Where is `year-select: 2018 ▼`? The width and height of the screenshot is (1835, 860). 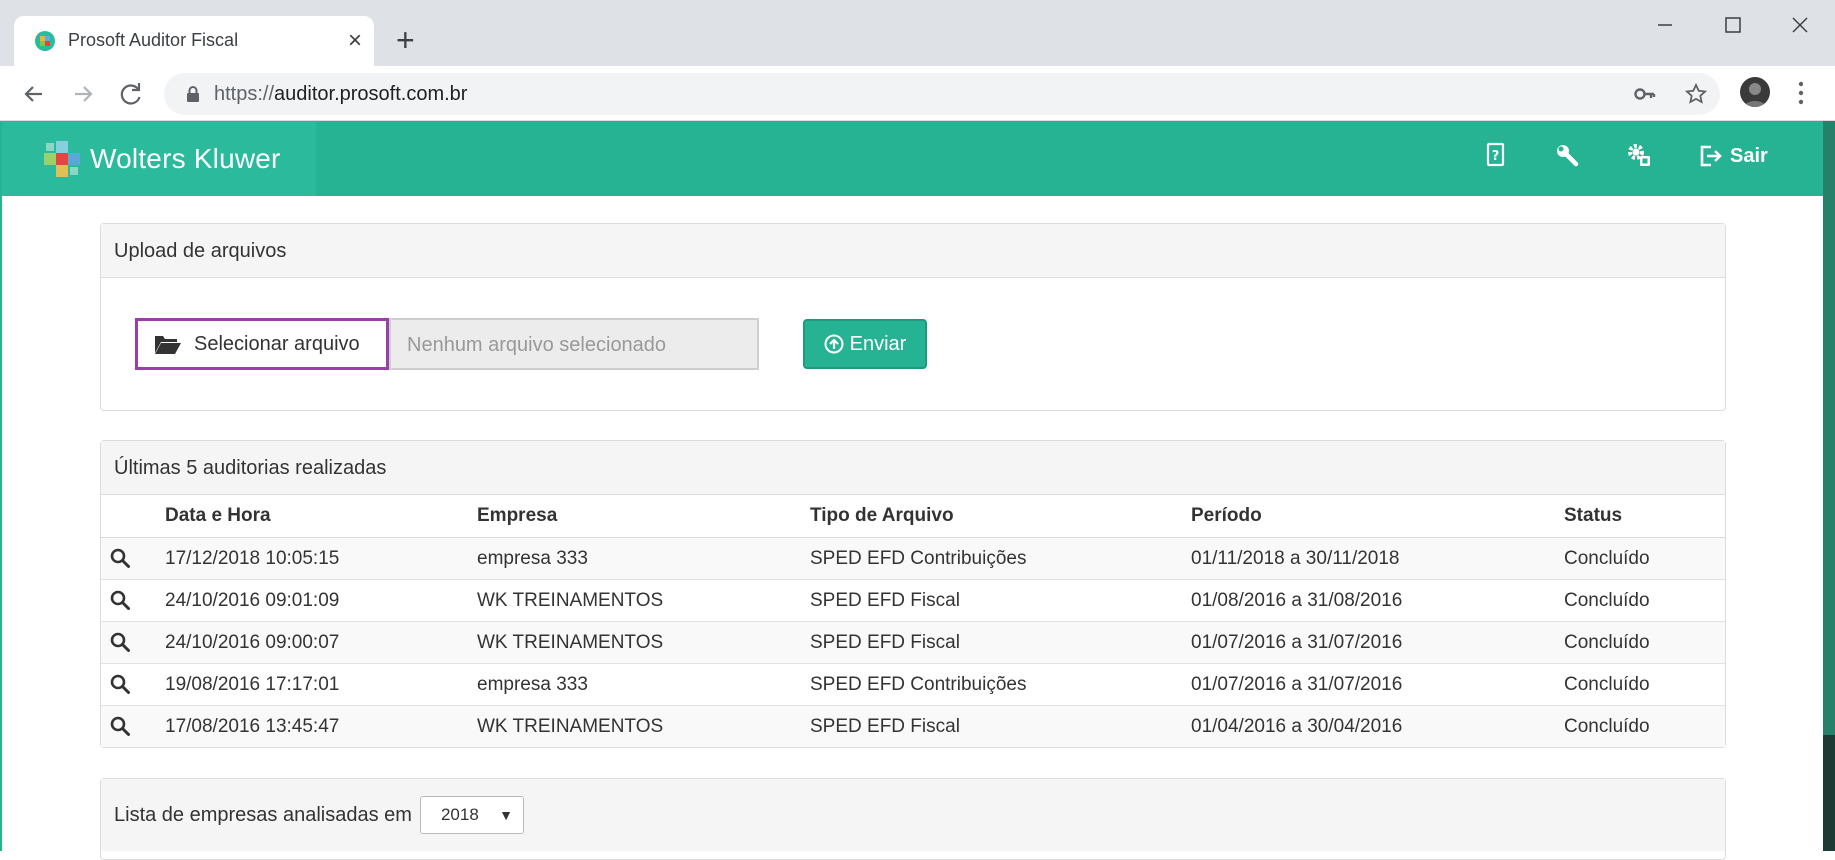
year-select: 2018 ▼ is located at coordinates (471, 815).